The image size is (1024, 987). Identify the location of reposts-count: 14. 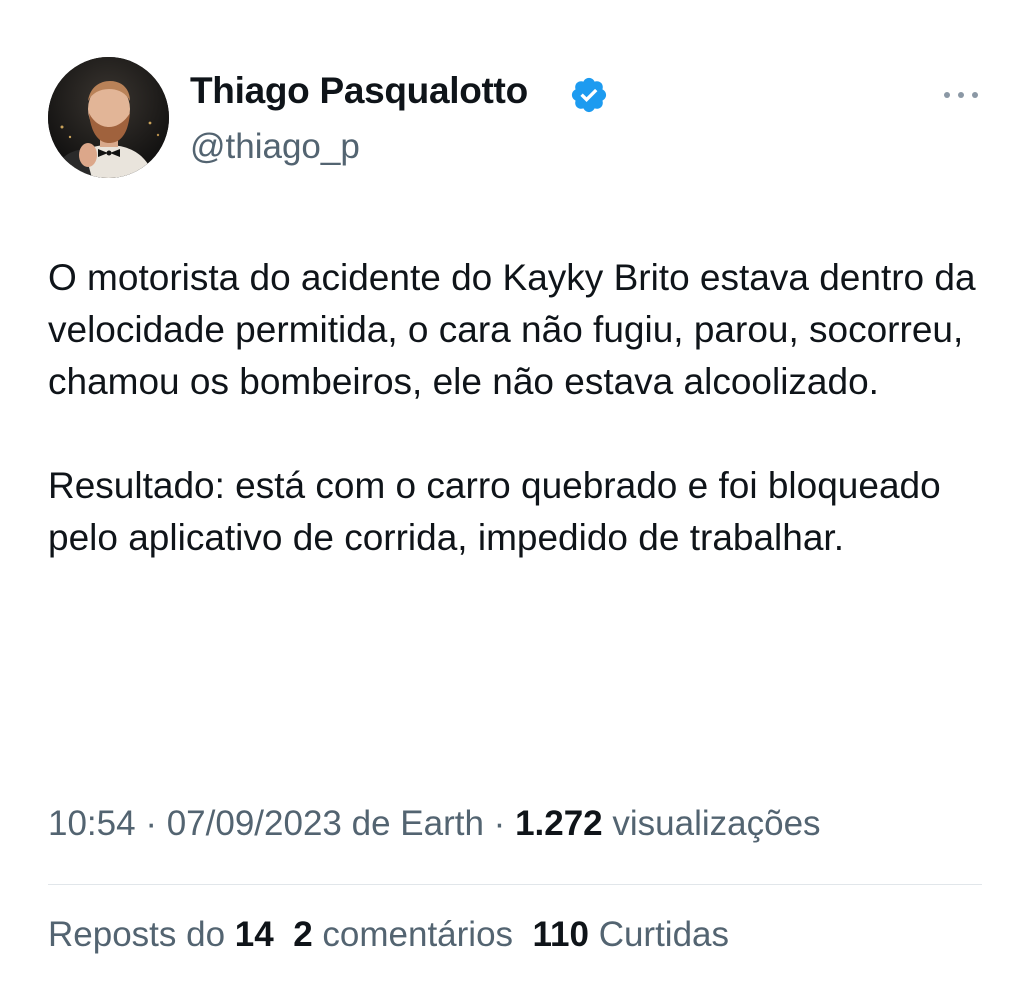
(254, 934).